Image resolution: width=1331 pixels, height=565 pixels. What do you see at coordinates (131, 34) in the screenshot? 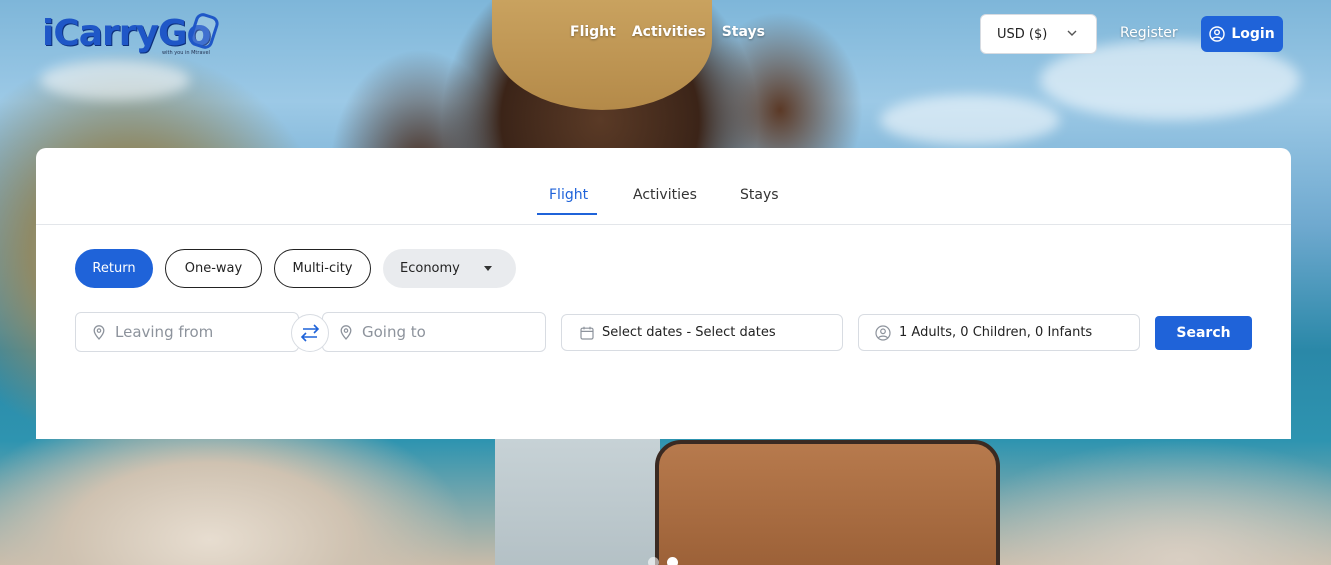
I see `brand-logo: iCarryGo with you in Mtravel` at bounding box center [131, 34].